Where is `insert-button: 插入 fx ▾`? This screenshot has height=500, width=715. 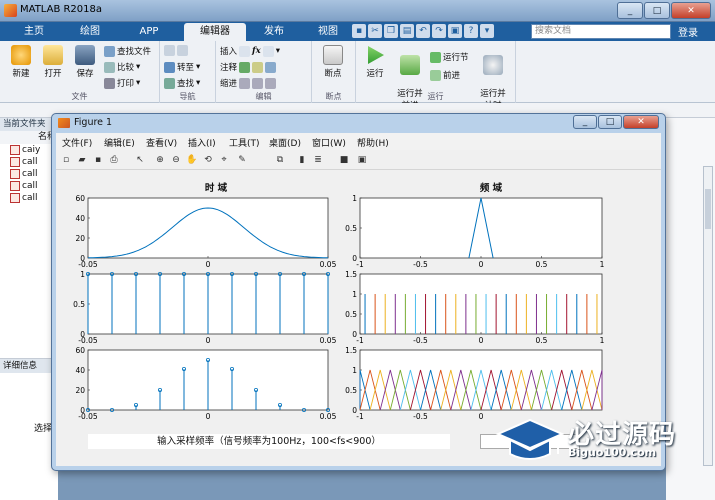
insert-button: 插入 fx ▾ is located at coordinates (250, 51).